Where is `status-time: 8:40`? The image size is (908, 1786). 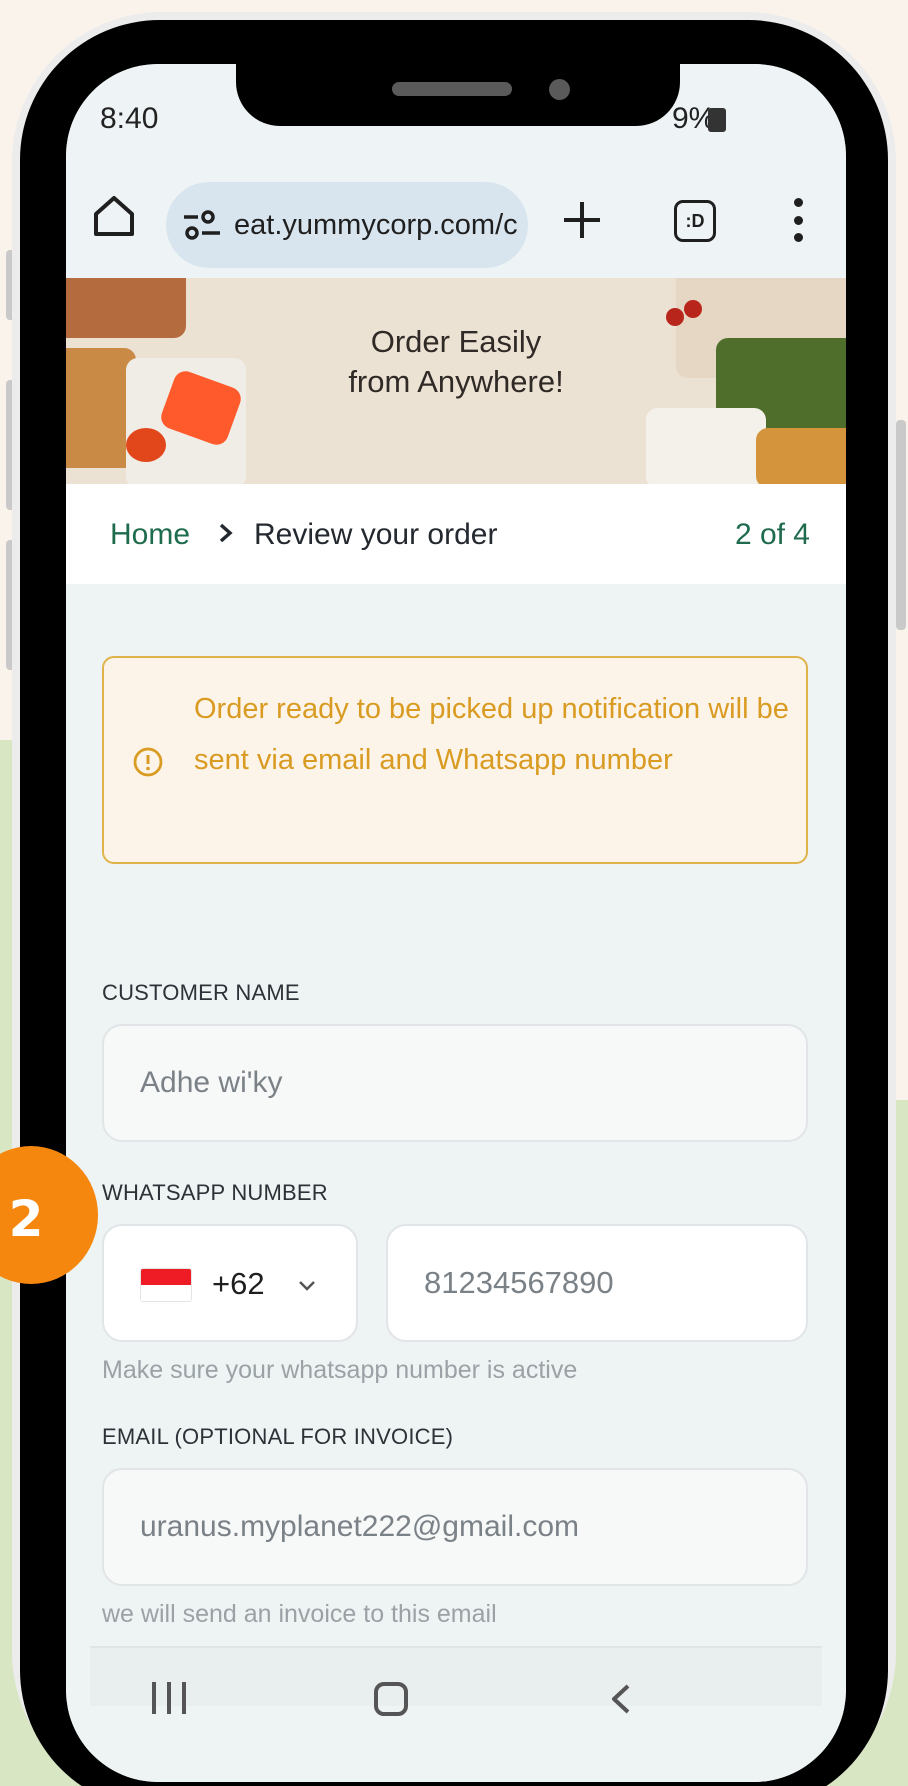
status-time: 8:40 is located at coordinates (129, 118).